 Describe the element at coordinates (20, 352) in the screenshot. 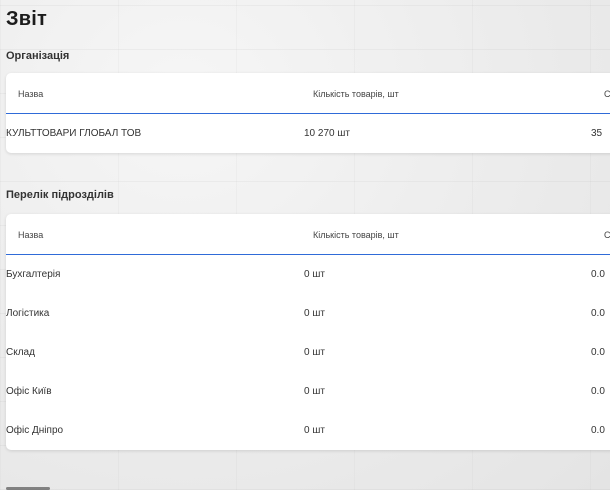

I see `department-name: Склад` at that location.